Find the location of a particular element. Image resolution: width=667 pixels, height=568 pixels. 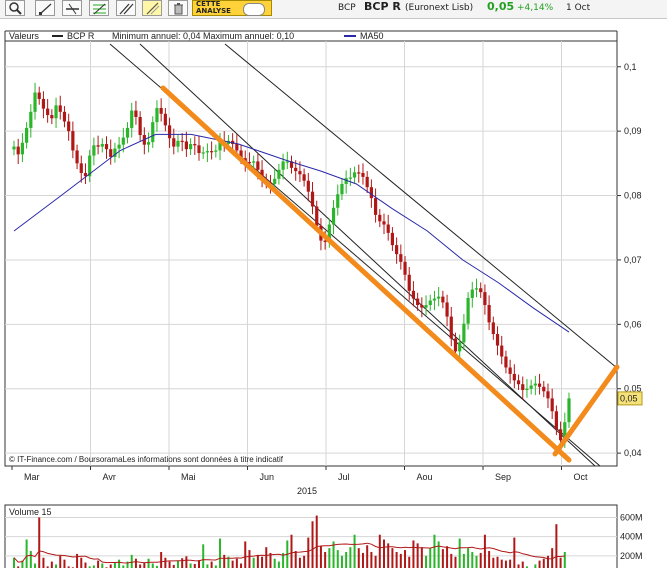

volume-tick-label: 400M is located at coordinates (631, 537).